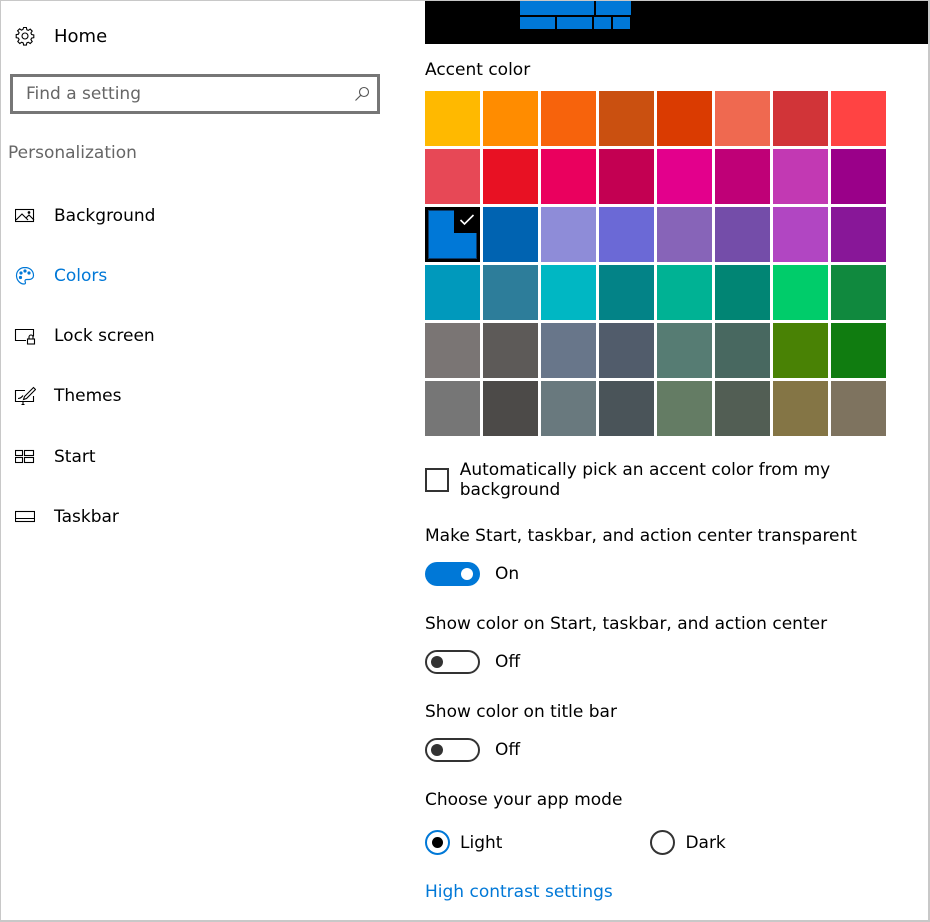 The width and height of the screenshot is (930, 922). Describe the element at coordinates (25, 396) in the screenshot. I see `themes-icon` at that location.